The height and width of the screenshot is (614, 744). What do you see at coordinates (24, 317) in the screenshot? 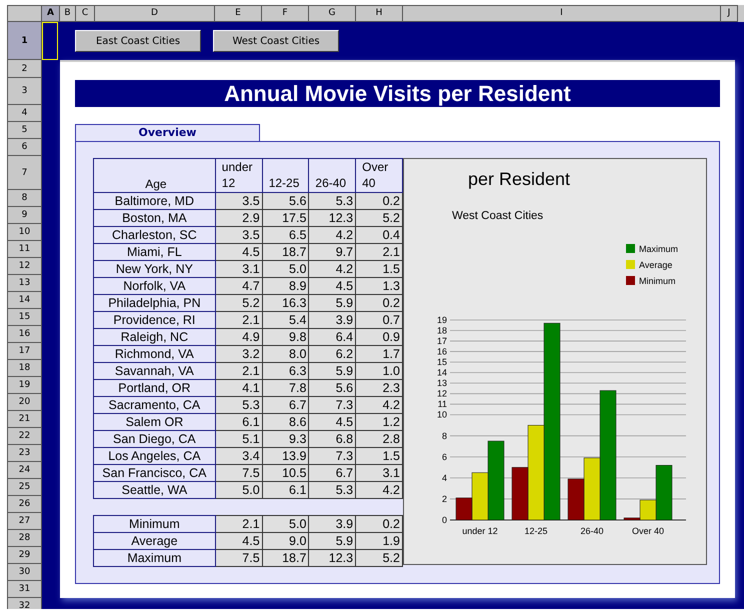
I see `row-header: 15` at bounding box center [24, 317].